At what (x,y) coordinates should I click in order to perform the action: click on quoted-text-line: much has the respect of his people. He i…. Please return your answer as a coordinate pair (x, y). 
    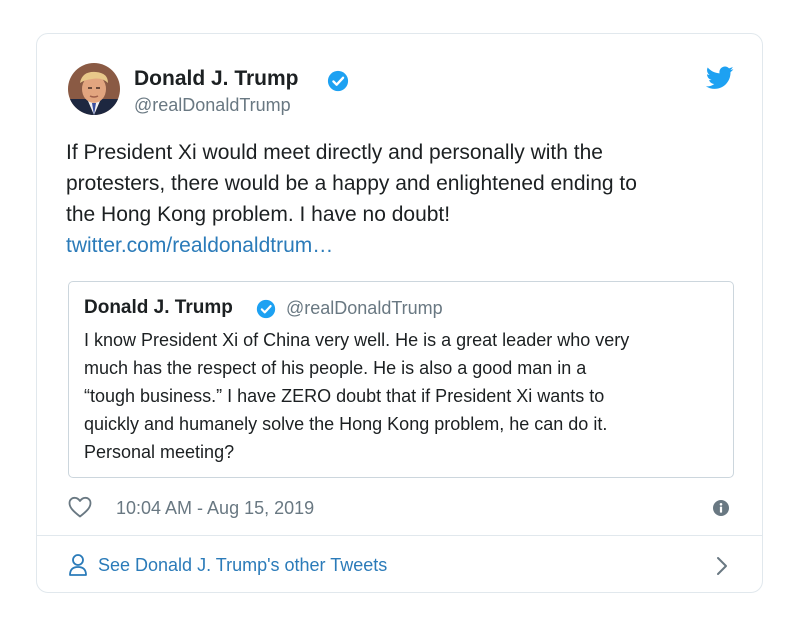
    Looking at the image, I should click on (335, 368).